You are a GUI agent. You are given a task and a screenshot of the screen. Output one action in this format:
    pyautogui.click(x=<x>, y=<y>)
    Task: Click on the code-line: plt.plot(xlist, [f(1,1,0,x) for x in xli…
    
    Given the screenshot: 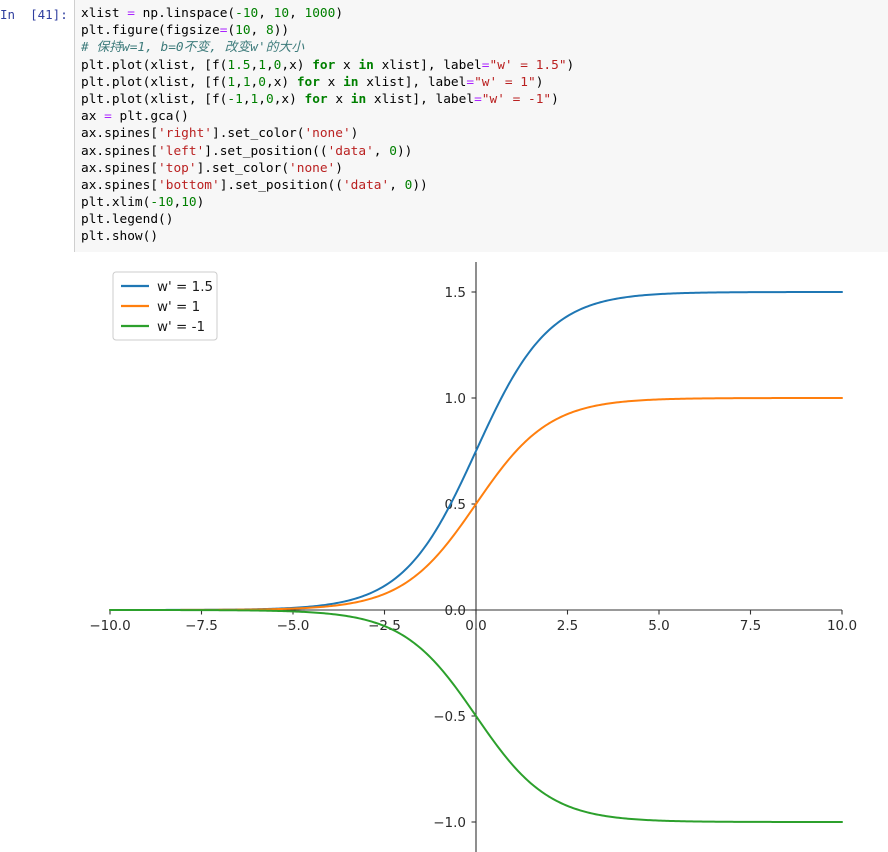 What is the action you would take?
    pyautogui.click(x=484, y=82)
    